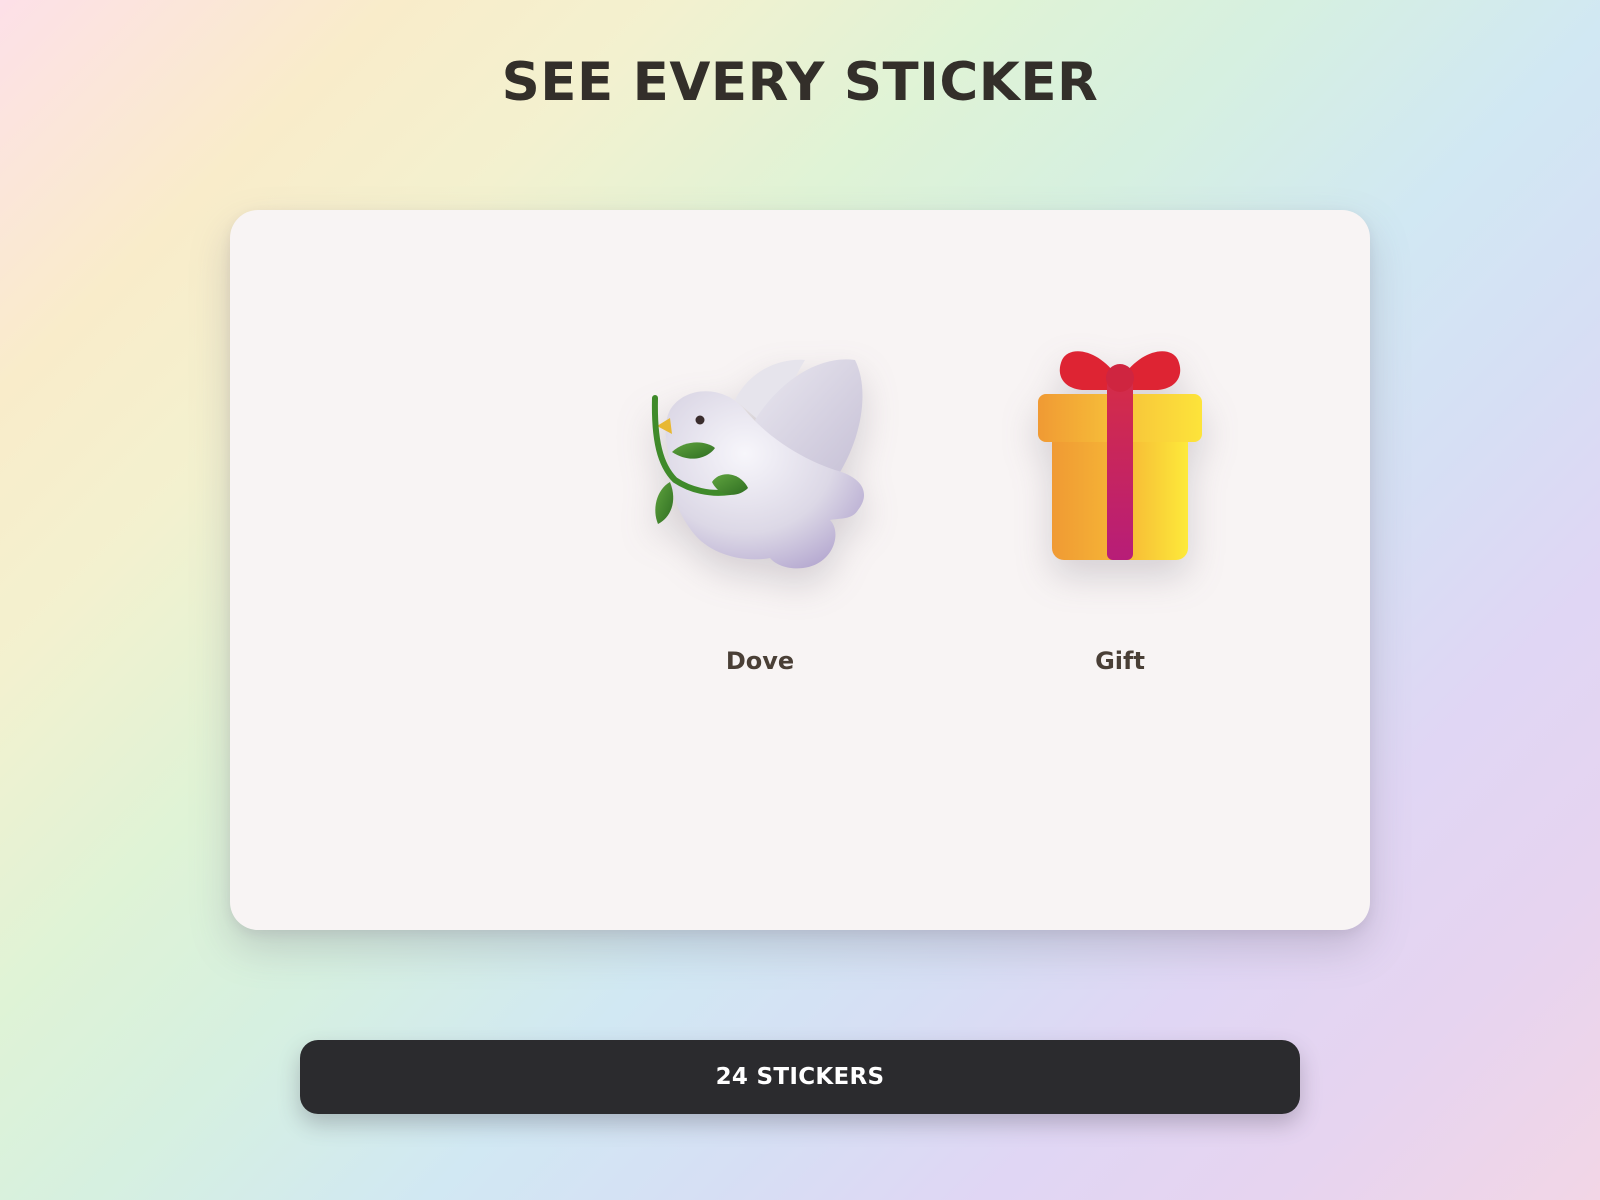 The image size is (1600, 1200). I want to click on sticker-label: Dove, so click(760, 661).